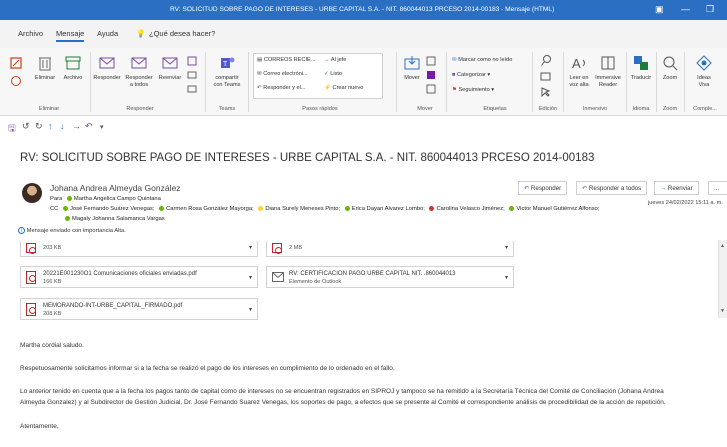 The width and height of the screenshot is (727, 447). I want to click on zoom-button: Zoom, so click(670, 68).